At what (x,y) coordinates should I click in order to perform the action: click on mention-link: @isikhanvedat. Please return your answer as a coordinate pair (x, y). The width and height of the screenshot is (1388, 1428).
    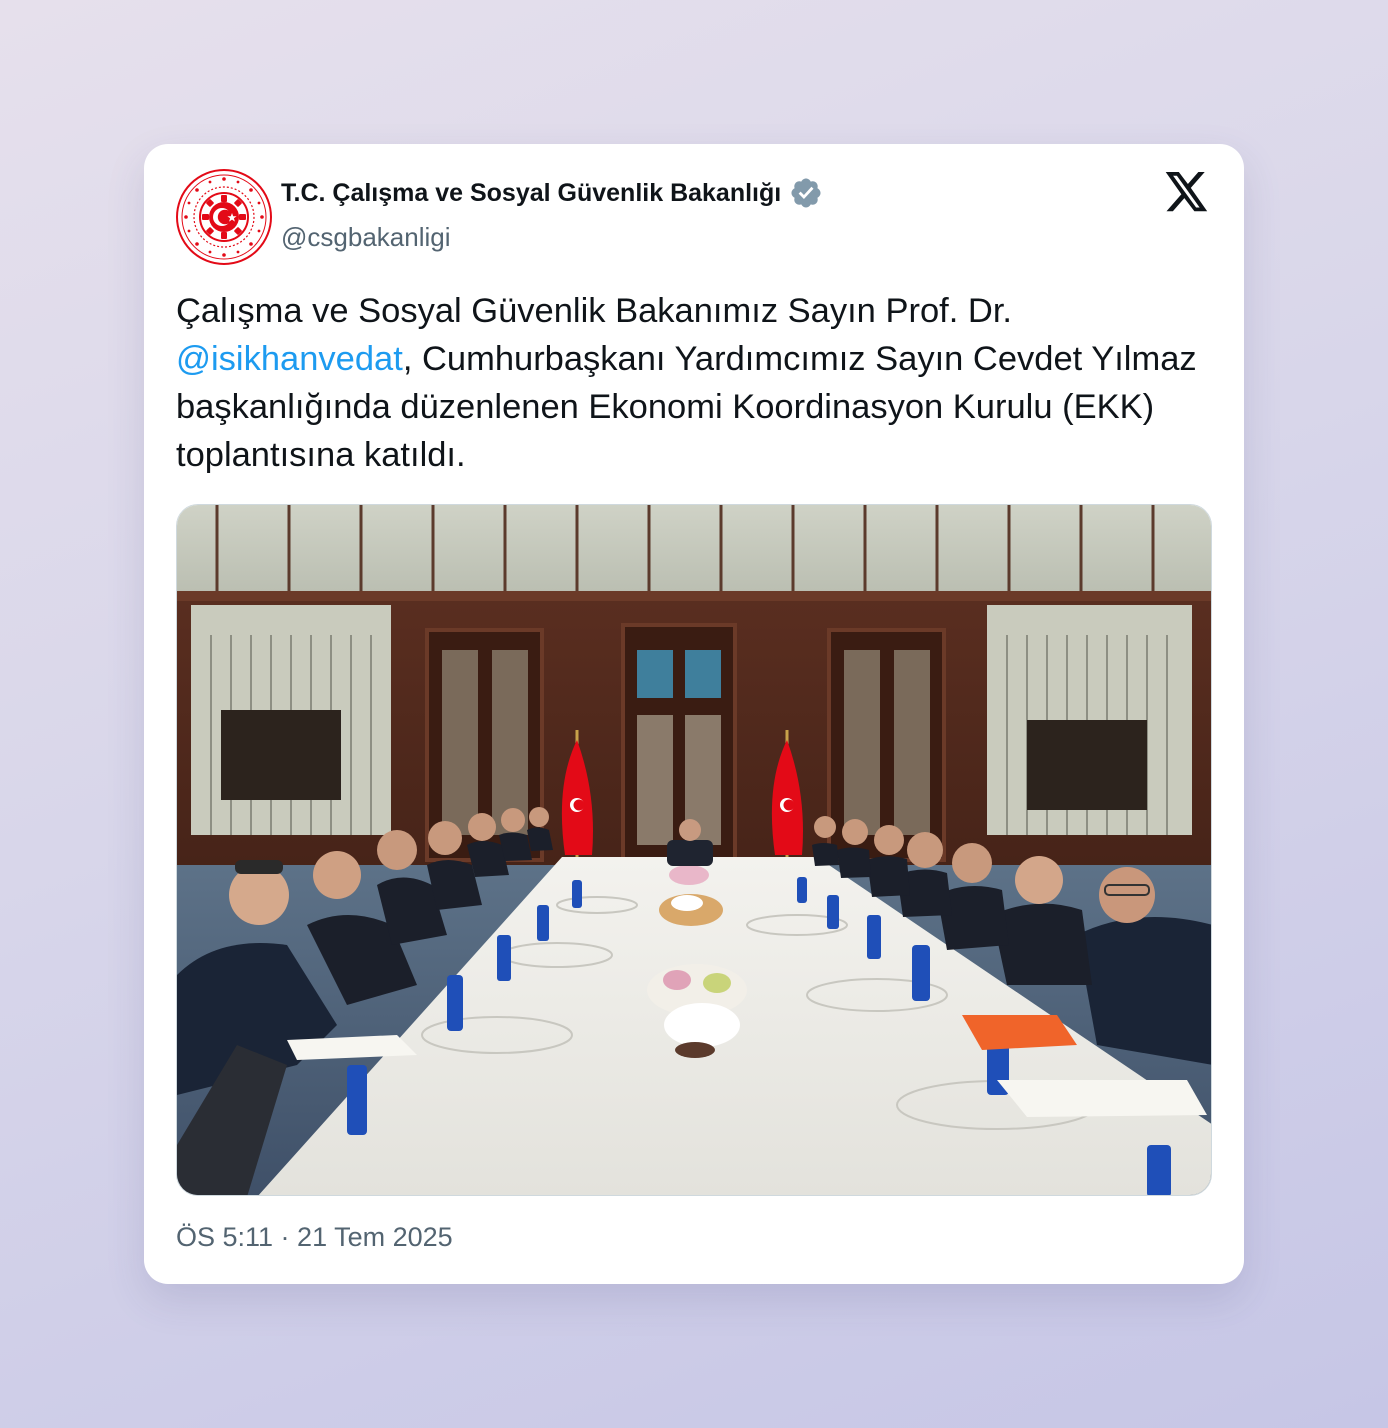
    Looking at the image, I should click on (289, 359).